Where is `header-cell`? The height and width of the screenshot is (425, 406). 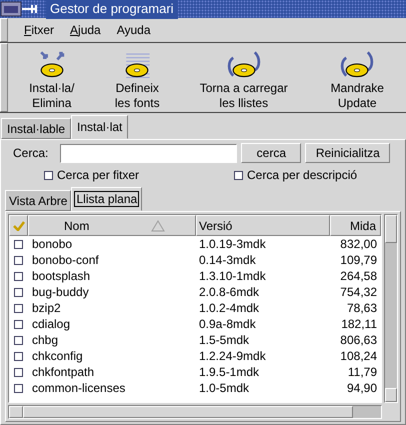 header-cell is located at coordinates (18, 225).